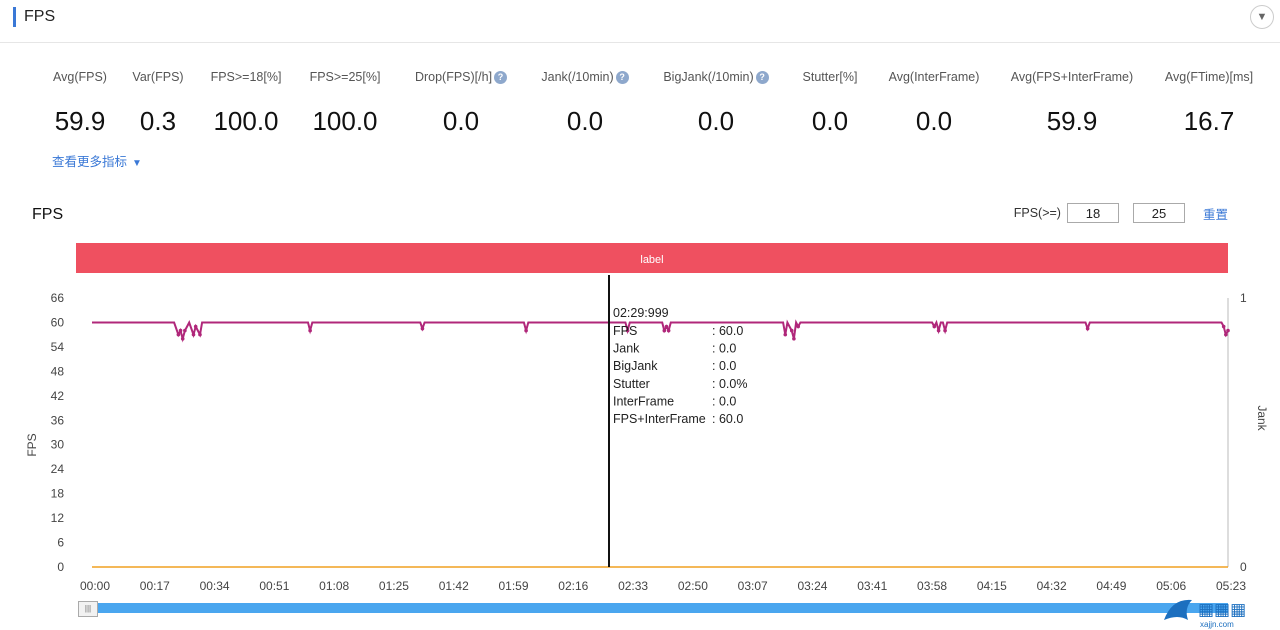 The height and width of the screenshot is (630, 1280). I want to click on metric-label: Avg(FTime)[ms], so click(1209, 77).